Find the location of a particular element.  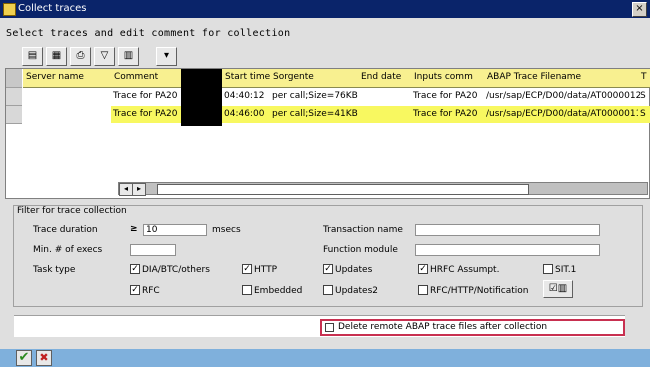

function-module-input is located at coordinates (507, 250).